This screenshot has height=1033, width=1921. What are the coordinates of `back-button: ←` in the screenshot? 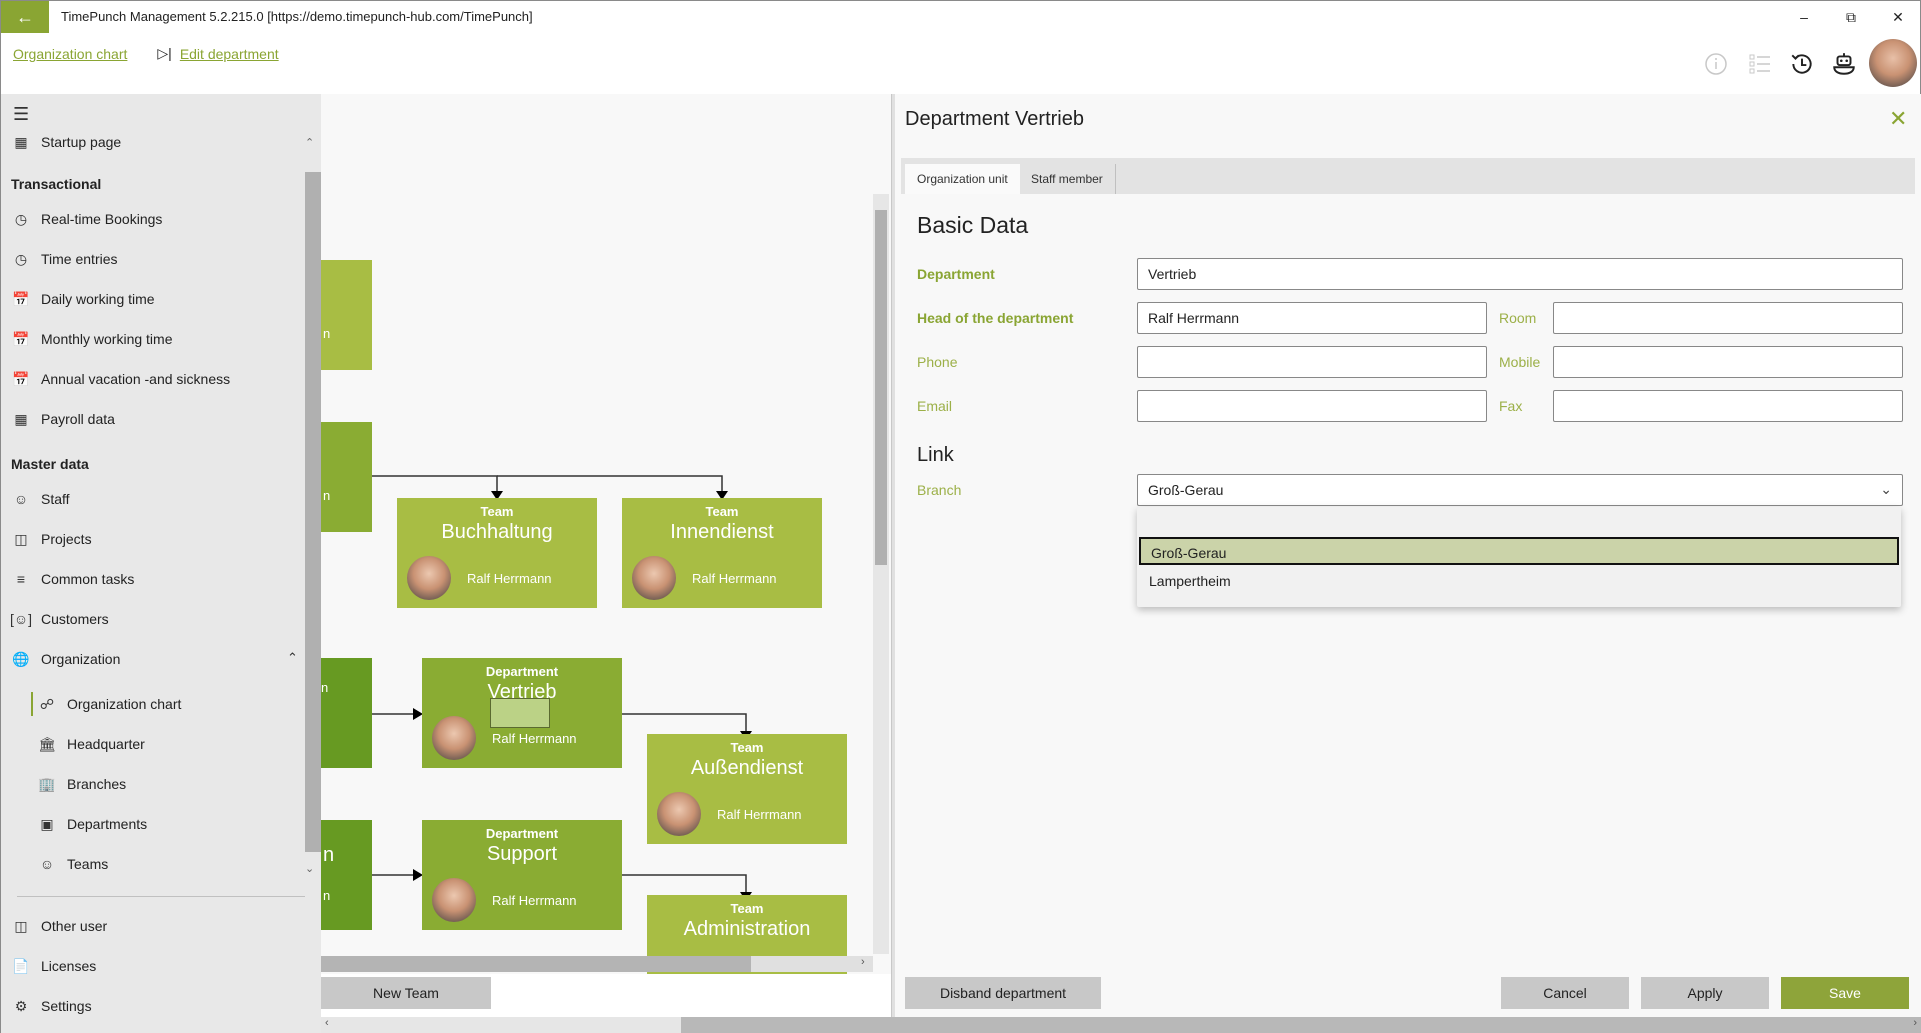 It's located at (25, 17).